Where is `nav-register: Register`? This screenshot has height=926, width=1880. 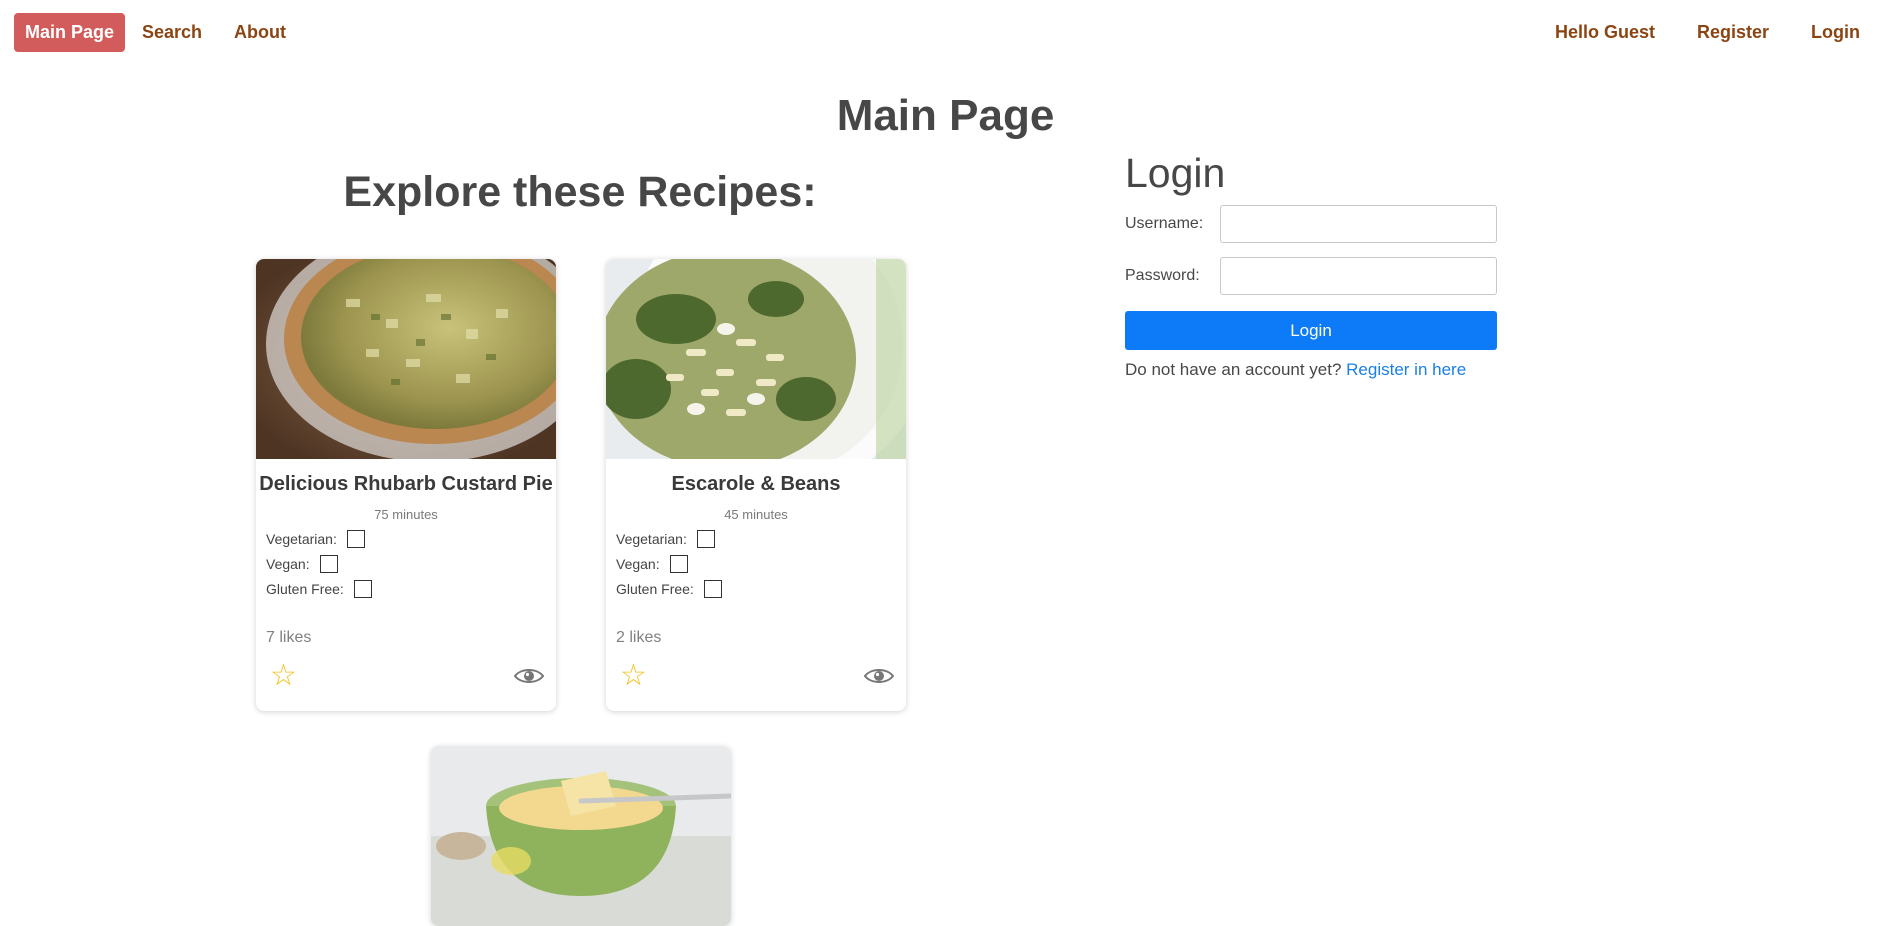 nav-register: Register is located at coordinates (1733, 32).